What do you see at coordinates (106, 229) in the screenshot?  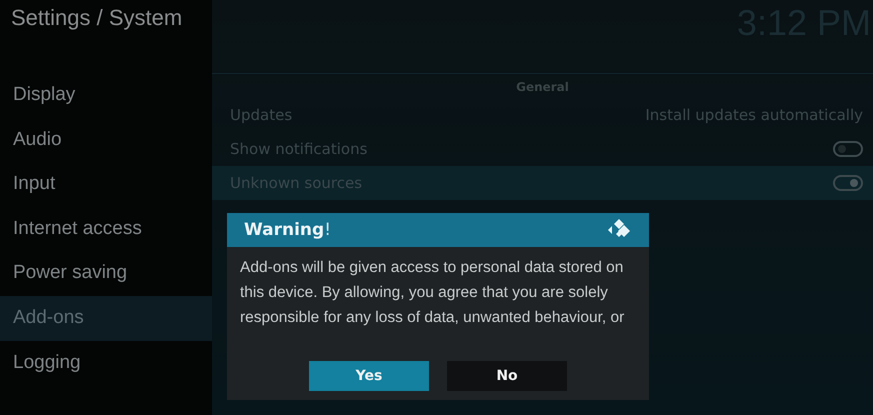 I see `sidebar-item: Internet access` at bounding box center [106, 229].